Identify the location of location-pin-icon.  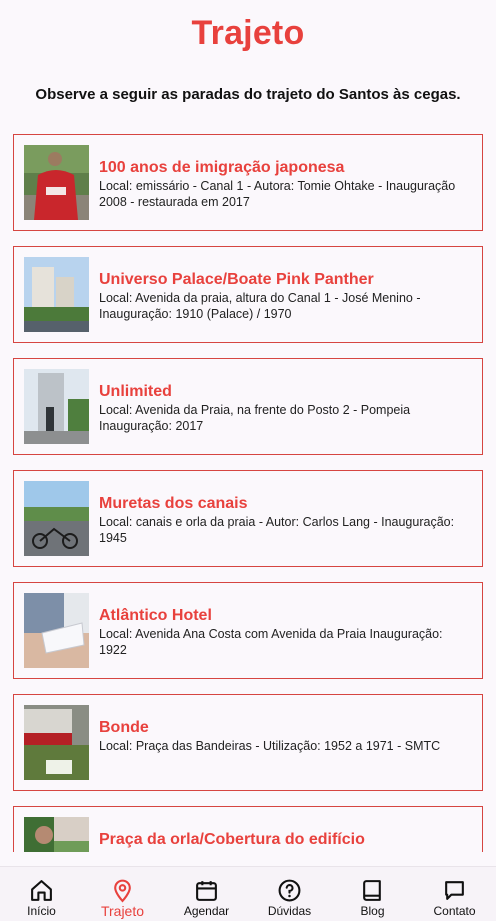
(122, 891).